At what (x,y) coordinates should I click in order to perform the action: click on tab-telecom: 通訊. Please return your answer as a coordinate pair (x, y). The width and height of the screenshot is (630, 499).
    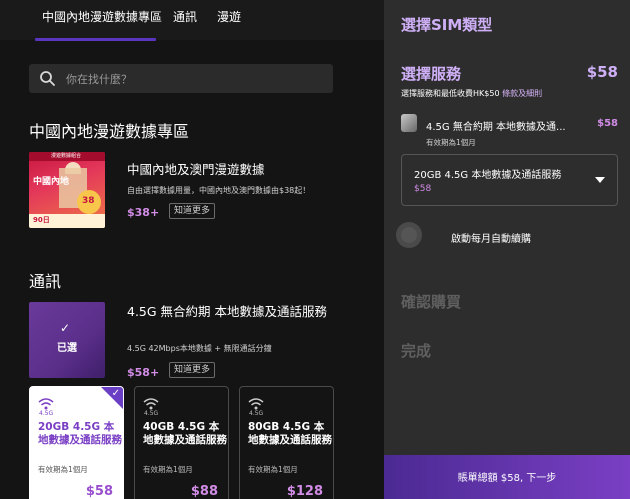
    Looking at the image, I should click on (185, 16).